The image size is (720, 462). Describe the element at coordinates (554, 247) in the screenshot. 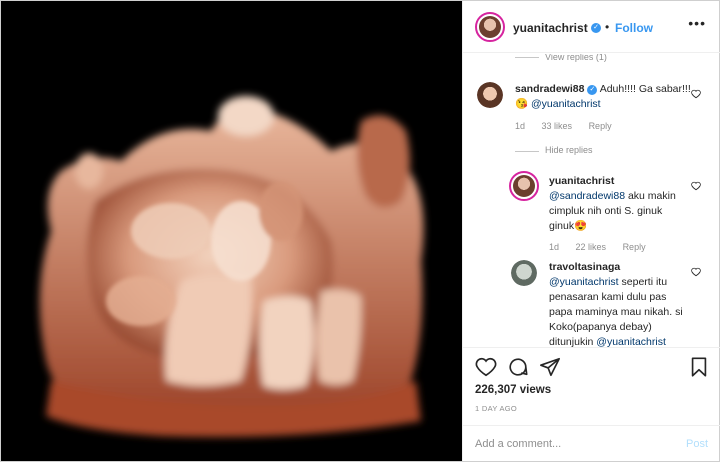

I see `reply-time: 1d` at that location.